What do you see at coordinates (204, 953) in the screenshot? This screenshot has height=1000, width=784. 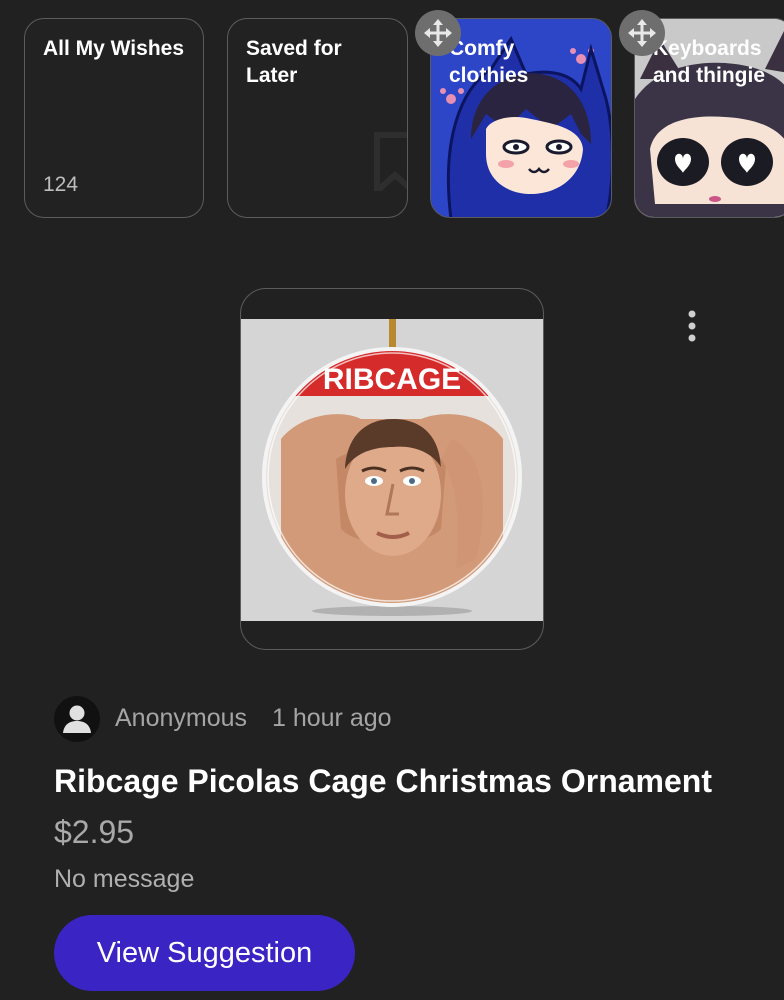 I see `view-suggestion-button: View Suggestion` at bounding box center [204, 953].